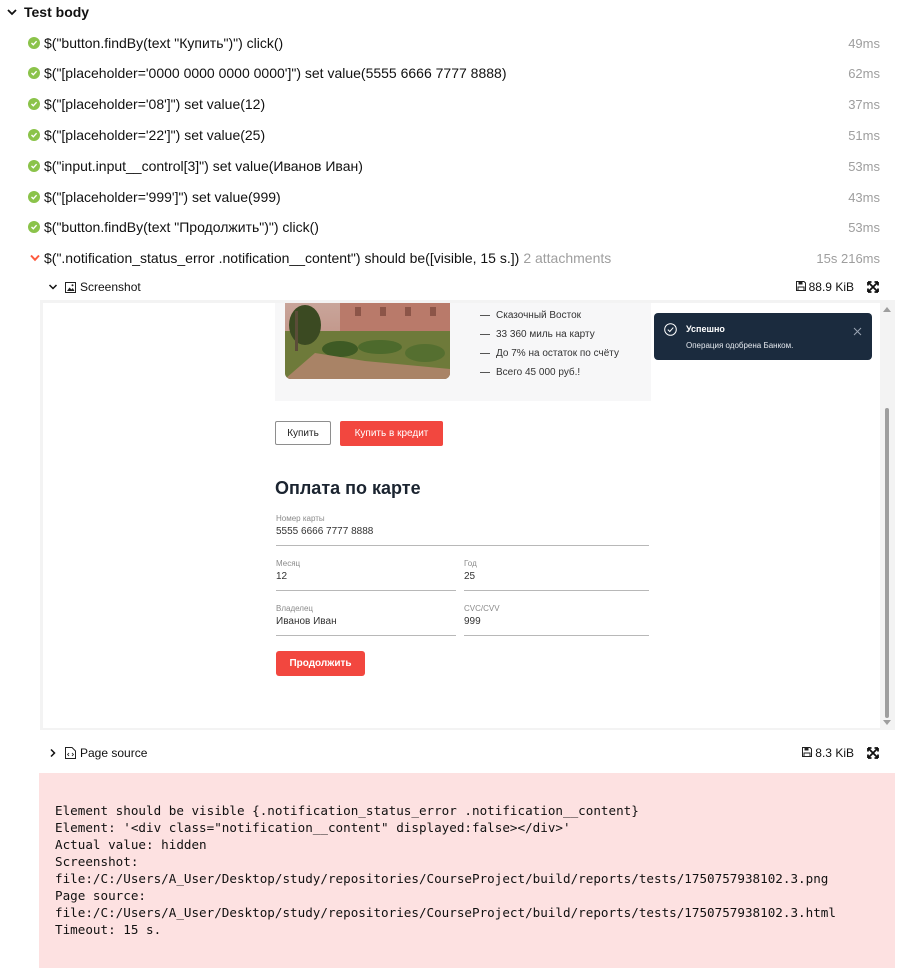 Image resolution: width=900 pixels, height=972 pixels. Describe the element at coordinates (300, 518) in the screenshot. I see `field-label: Номер карты` at that location.